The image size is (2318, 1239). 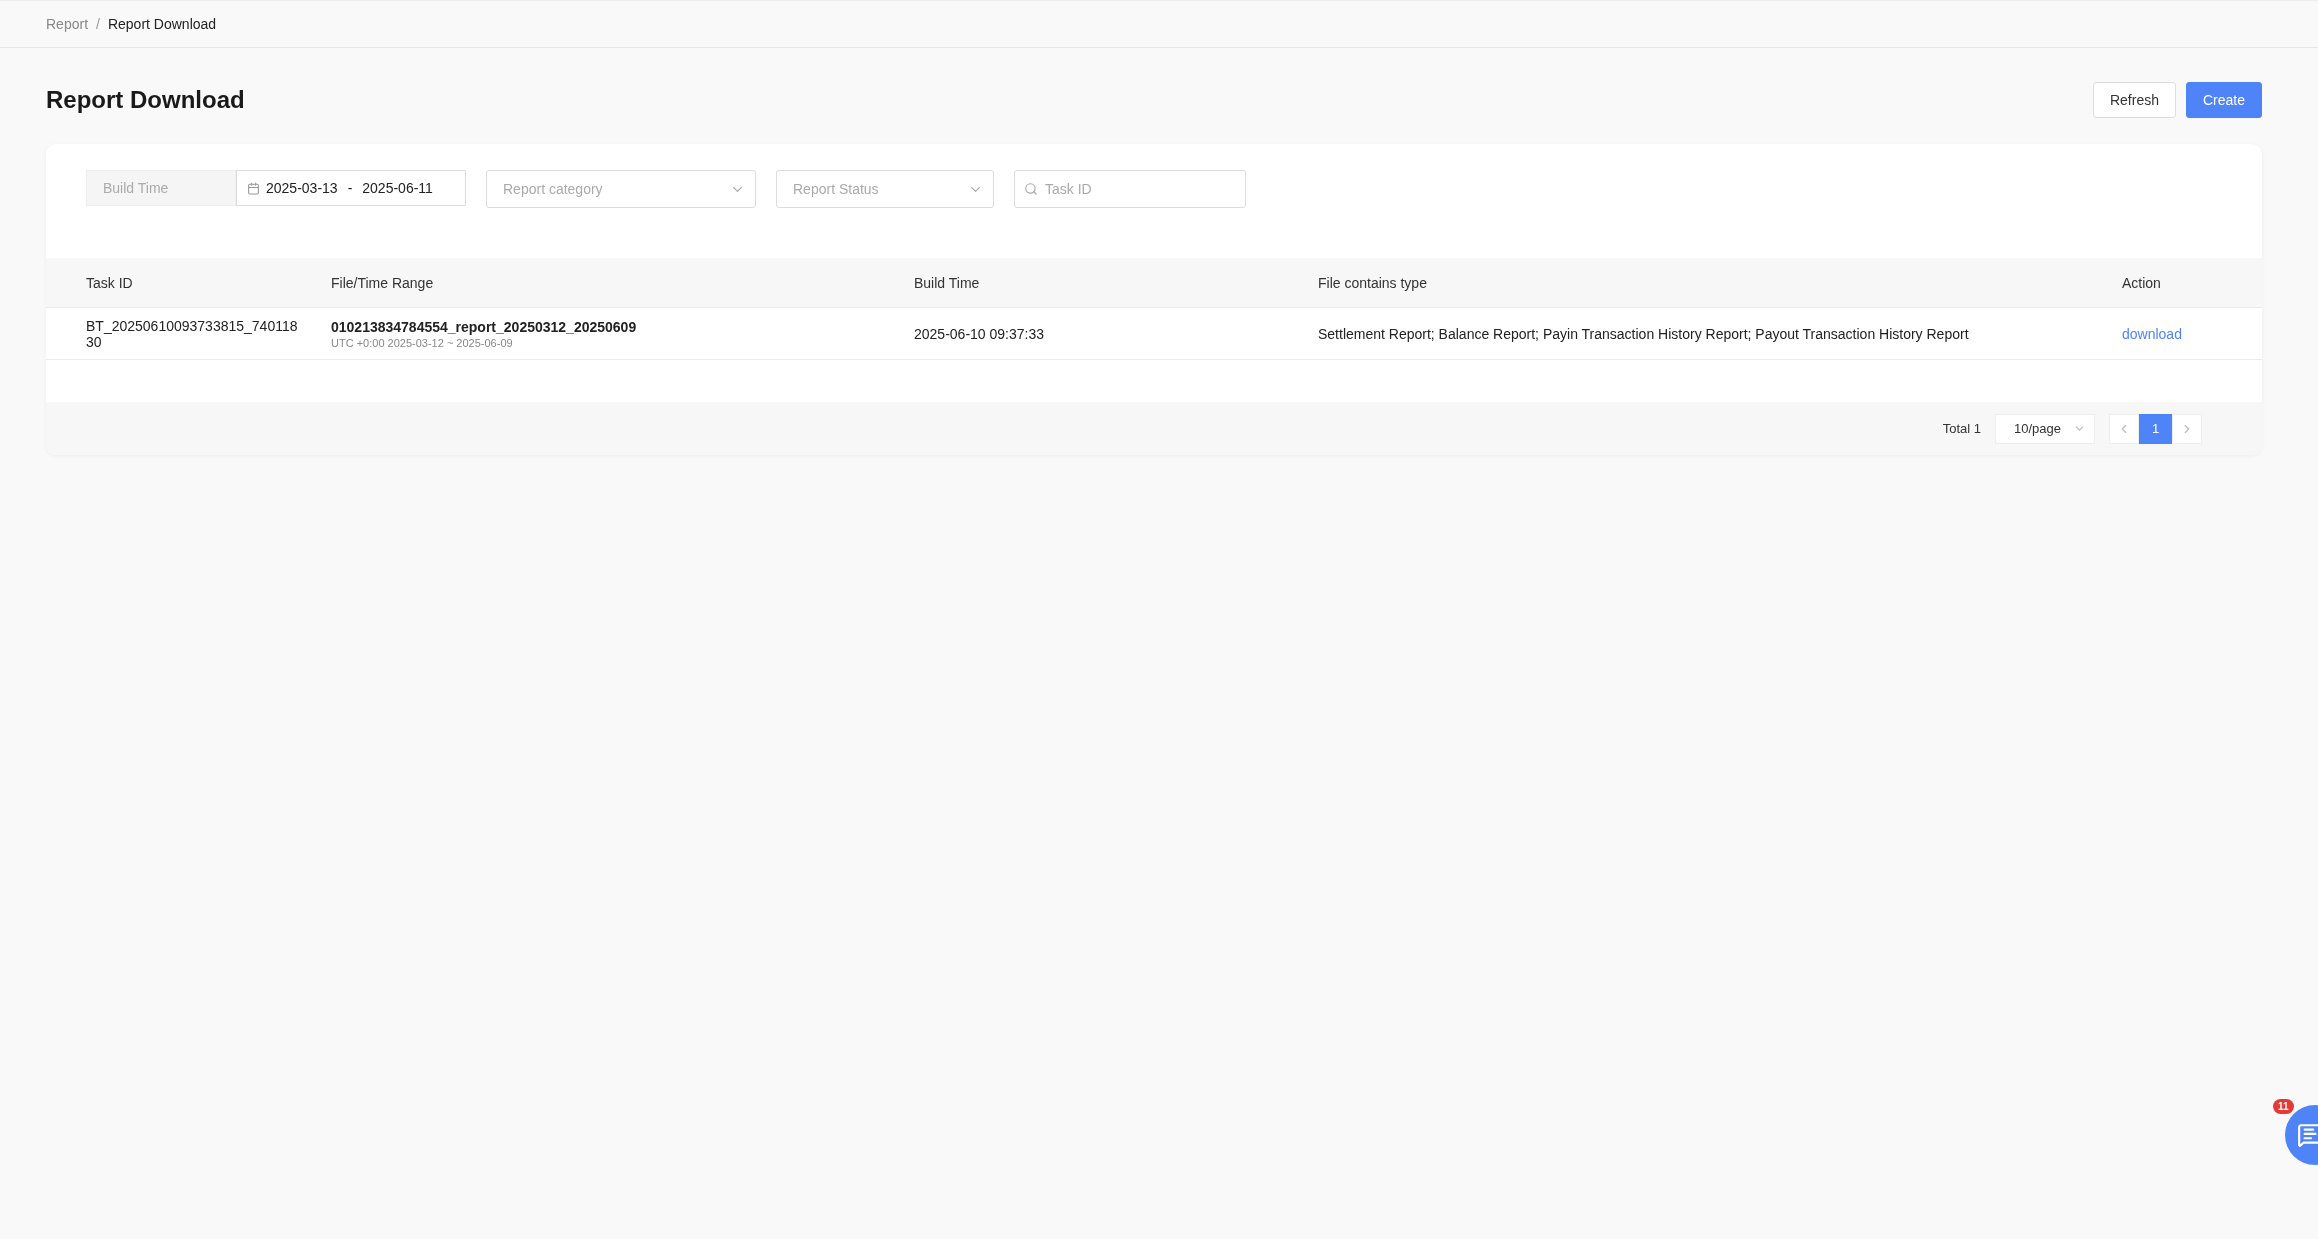 What do you see at coordinates (621, 189) in the screenshot?
I see `report-category-select: Report category` at bounding box center [621, 189].